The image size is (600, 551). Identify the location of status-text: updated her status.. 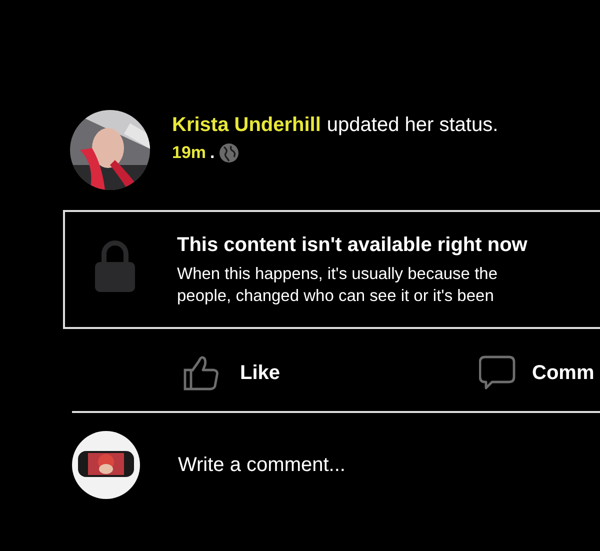
(412, 125).